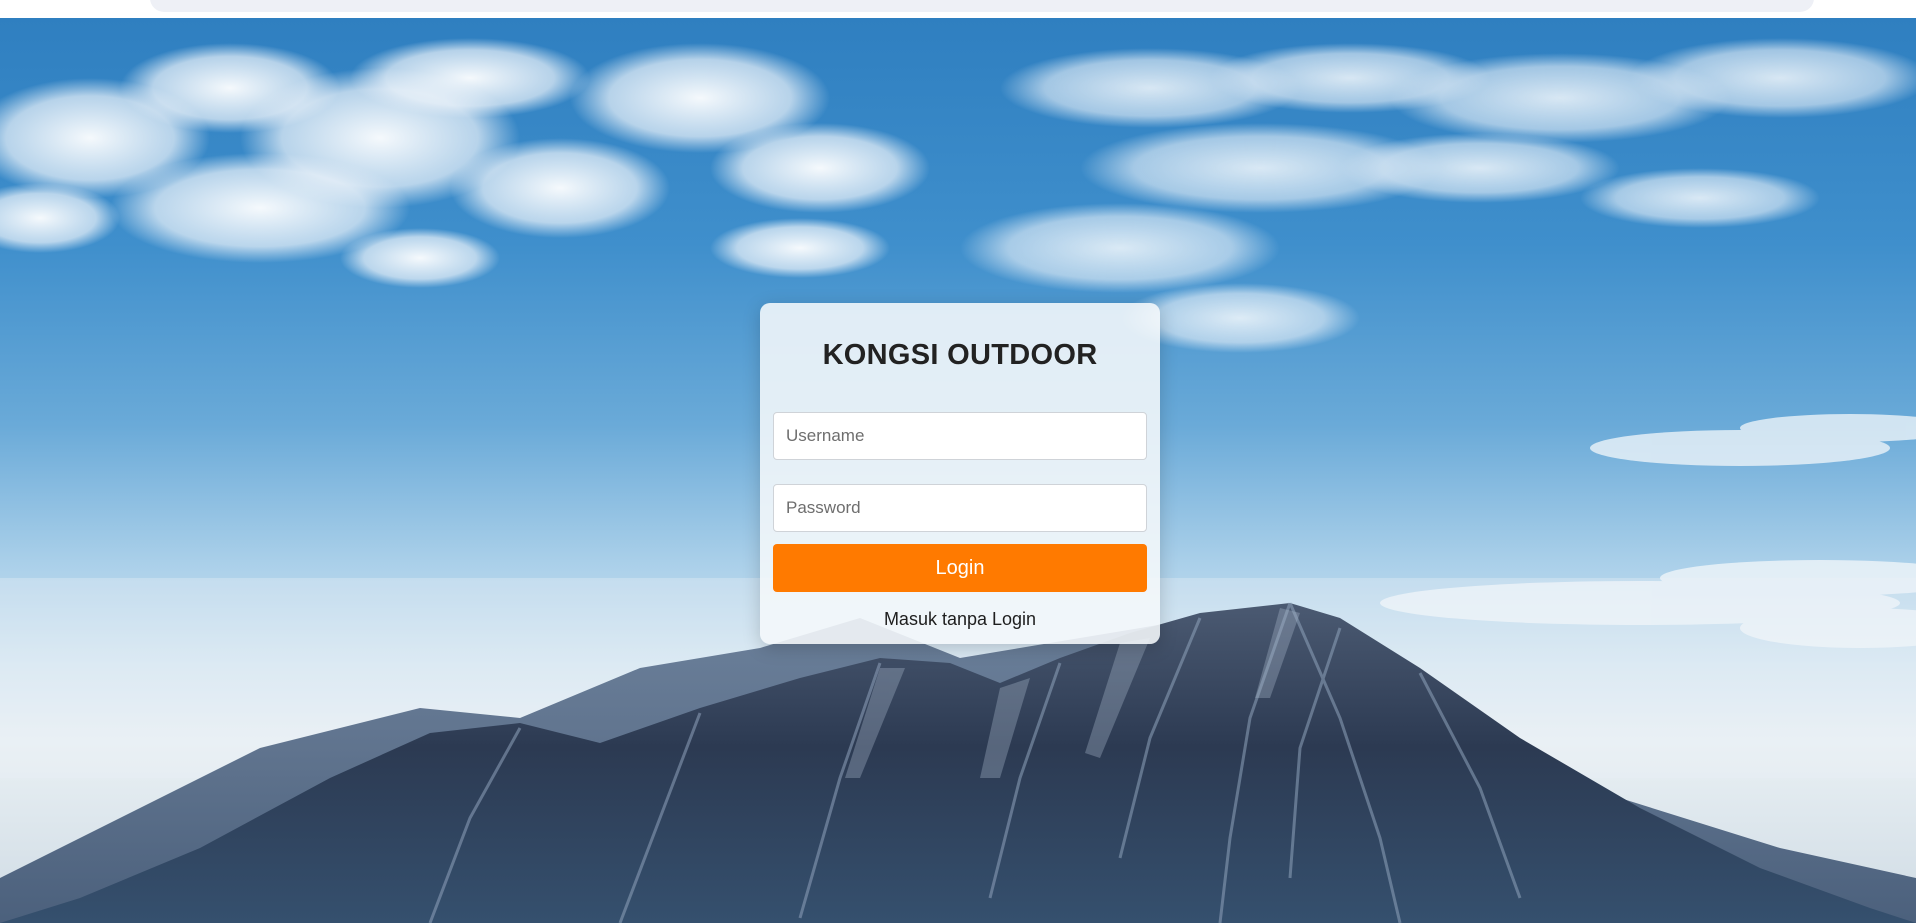 The width and height of the screenshot is (1916, 923). What do you see at coordinates (982, 6) in the screenshot?
I see `browser-address-bar-remnant` at bounding box center [982, 6].